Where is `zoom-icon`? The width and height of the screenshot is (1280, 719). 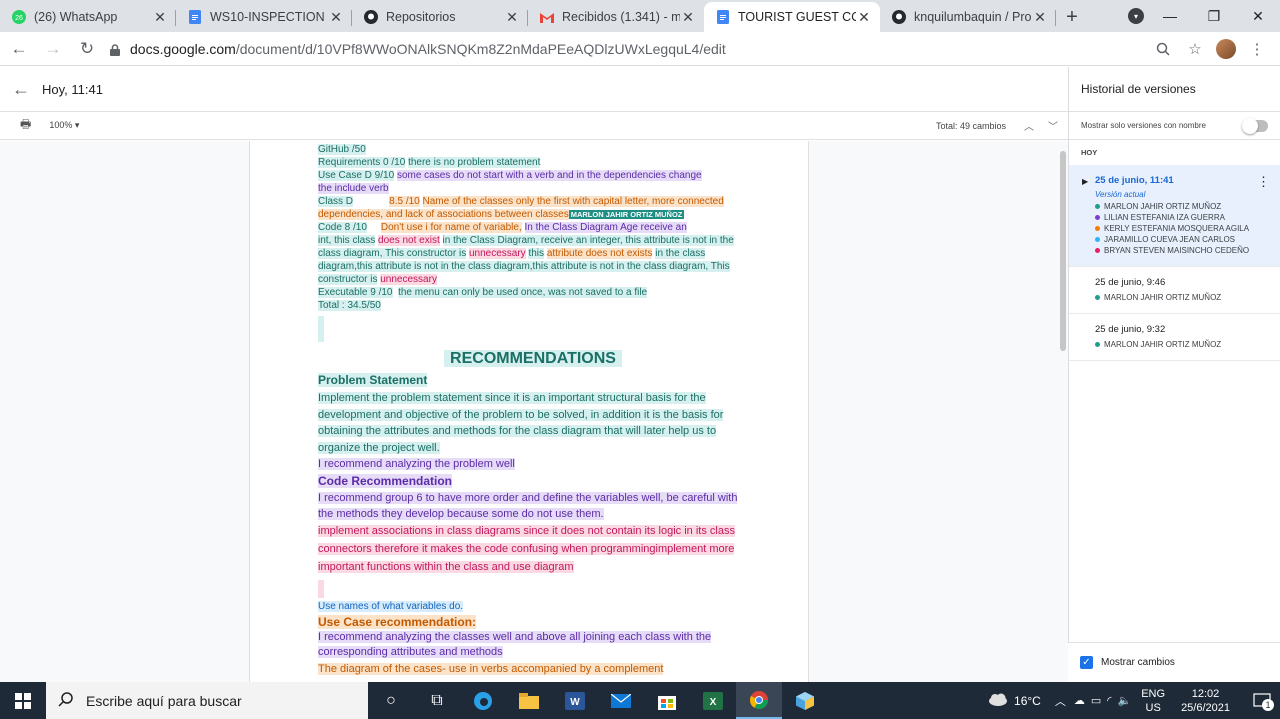
zoom-icon is located at coordinates (1163, 49).